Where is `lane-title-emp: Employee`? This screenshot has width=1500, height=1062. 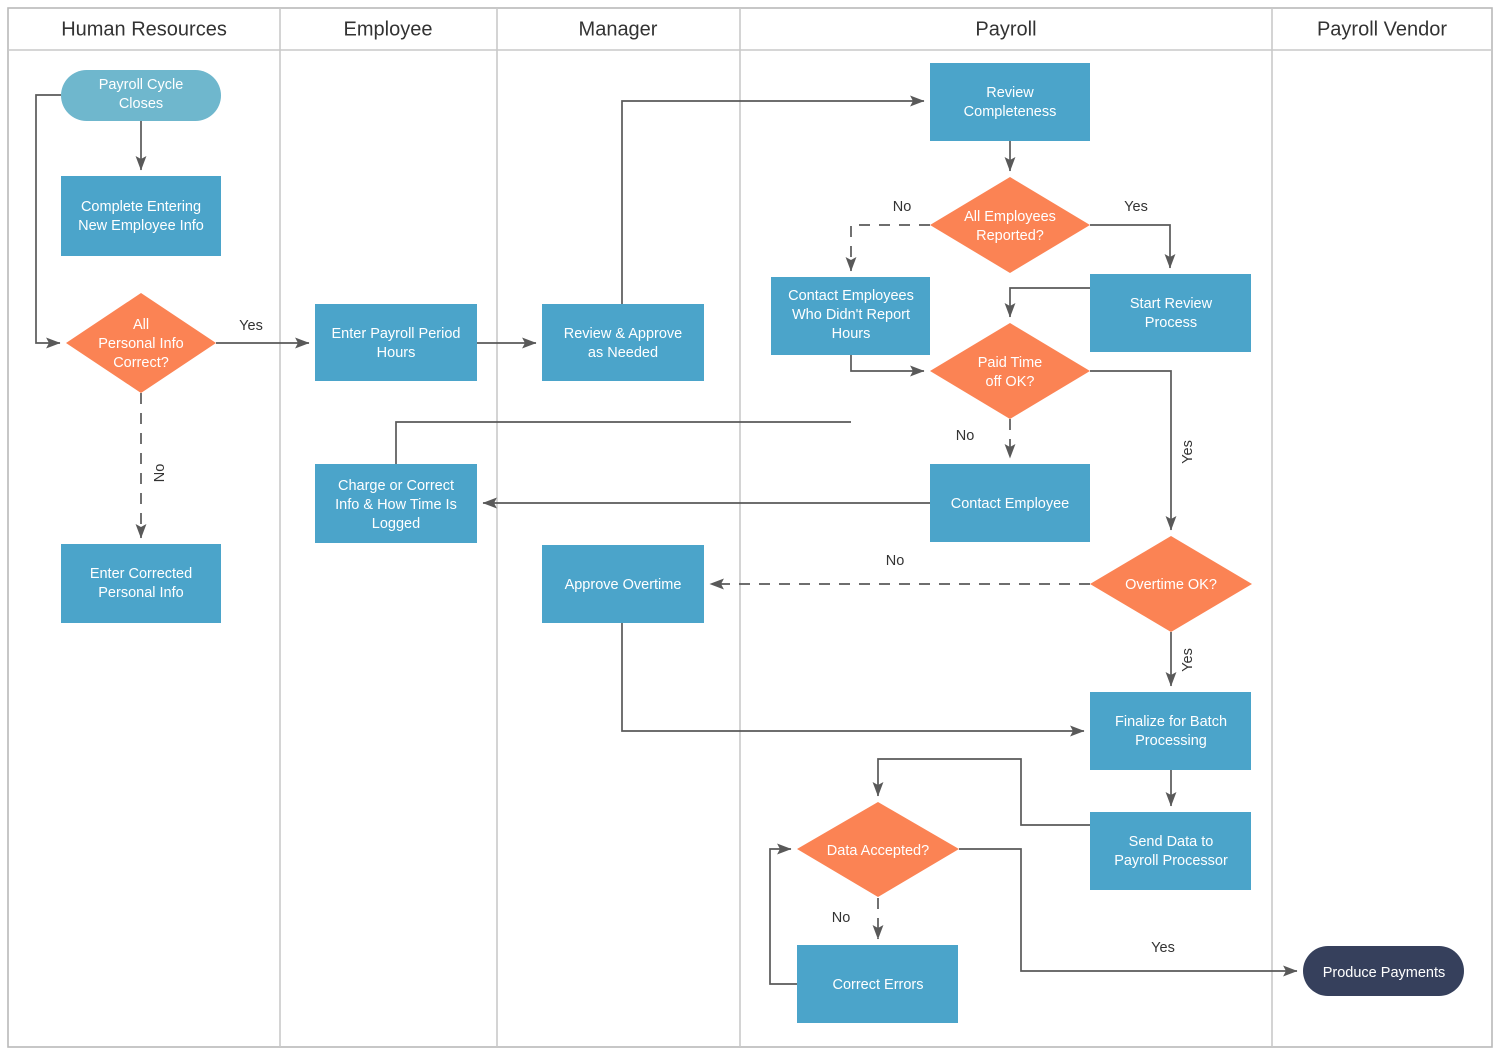
lane-title-emp: Employee is located at coordinates (388, 29).